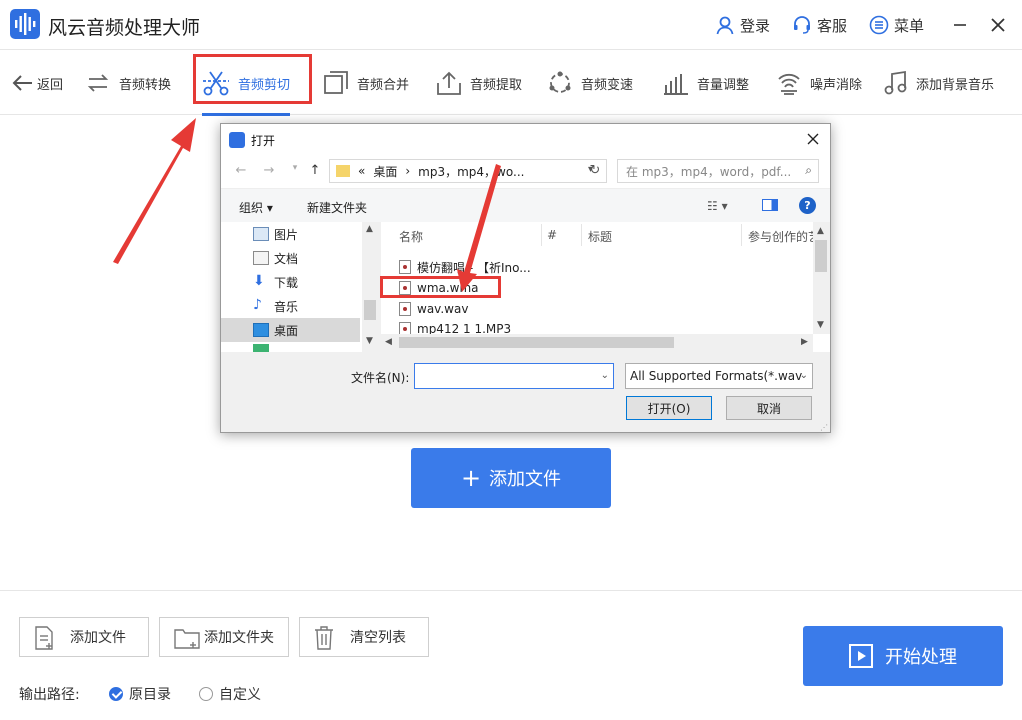  What do you see at coordinates (307, 205) in the screenshot?
I see `annotation-arrows` at bounding box center [307, 205].